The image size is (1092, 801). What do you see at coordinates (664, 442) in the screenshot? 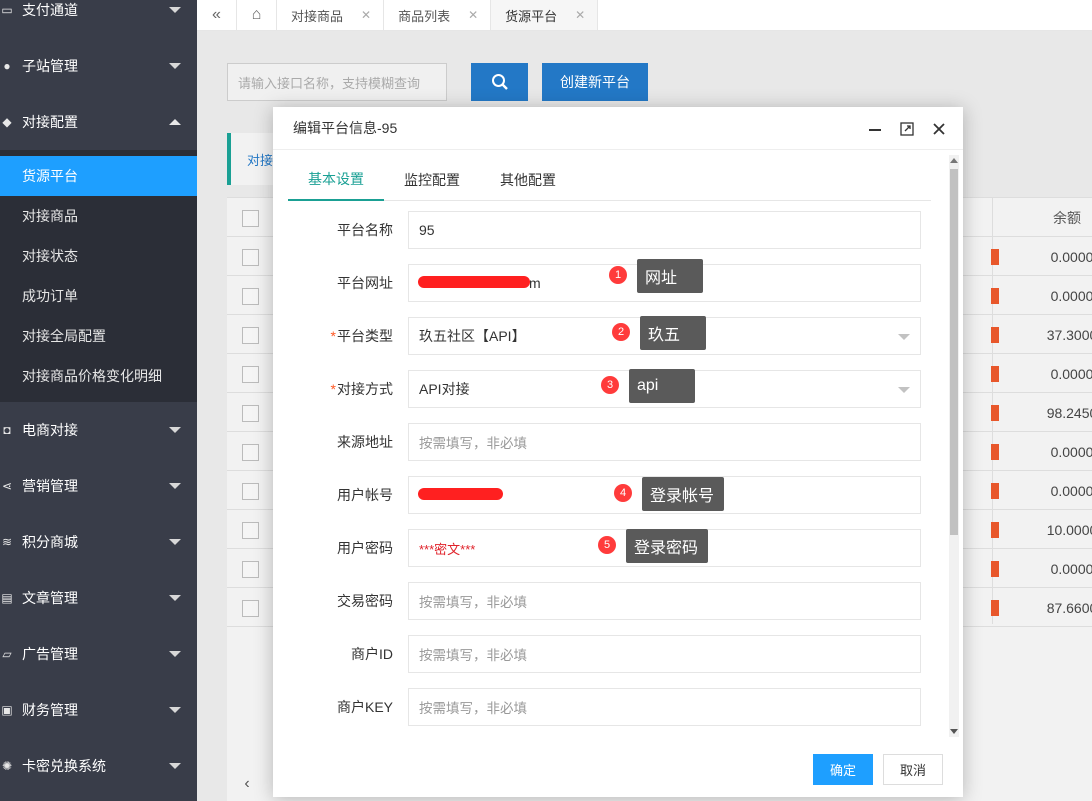
I see `source-address-input: 按需填写，非必填` at bounding box center [664, 442].